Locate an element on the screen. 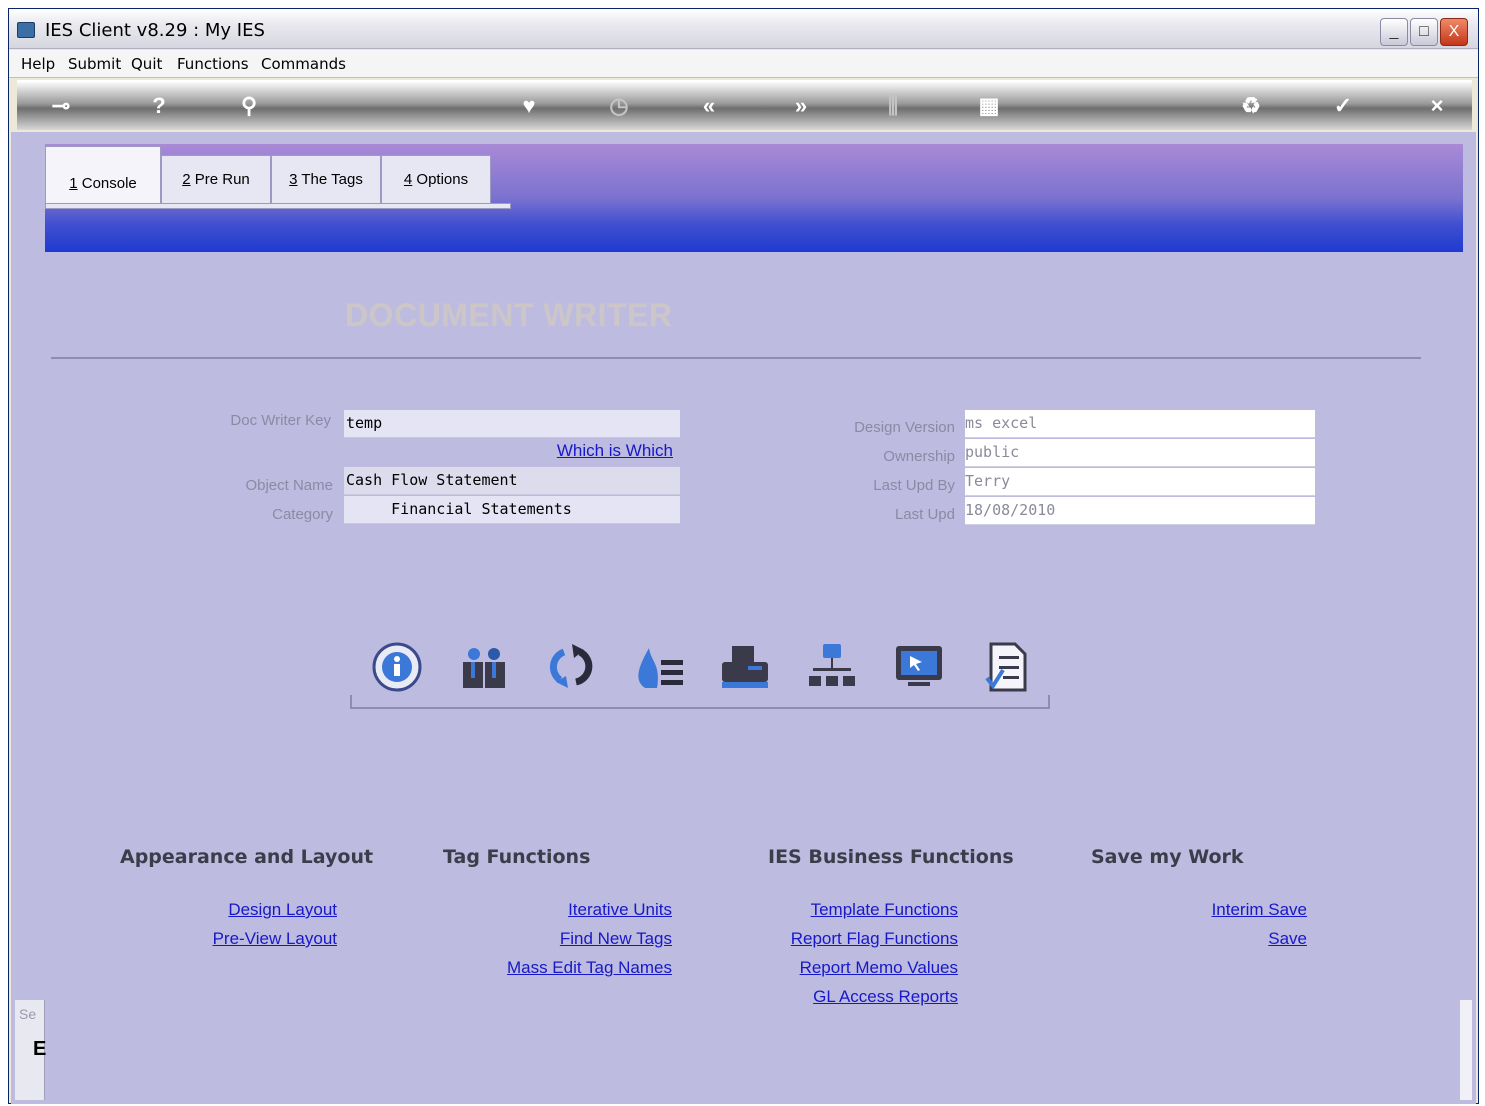  icon-bar-left-cap is located at coordinates (351, 702).